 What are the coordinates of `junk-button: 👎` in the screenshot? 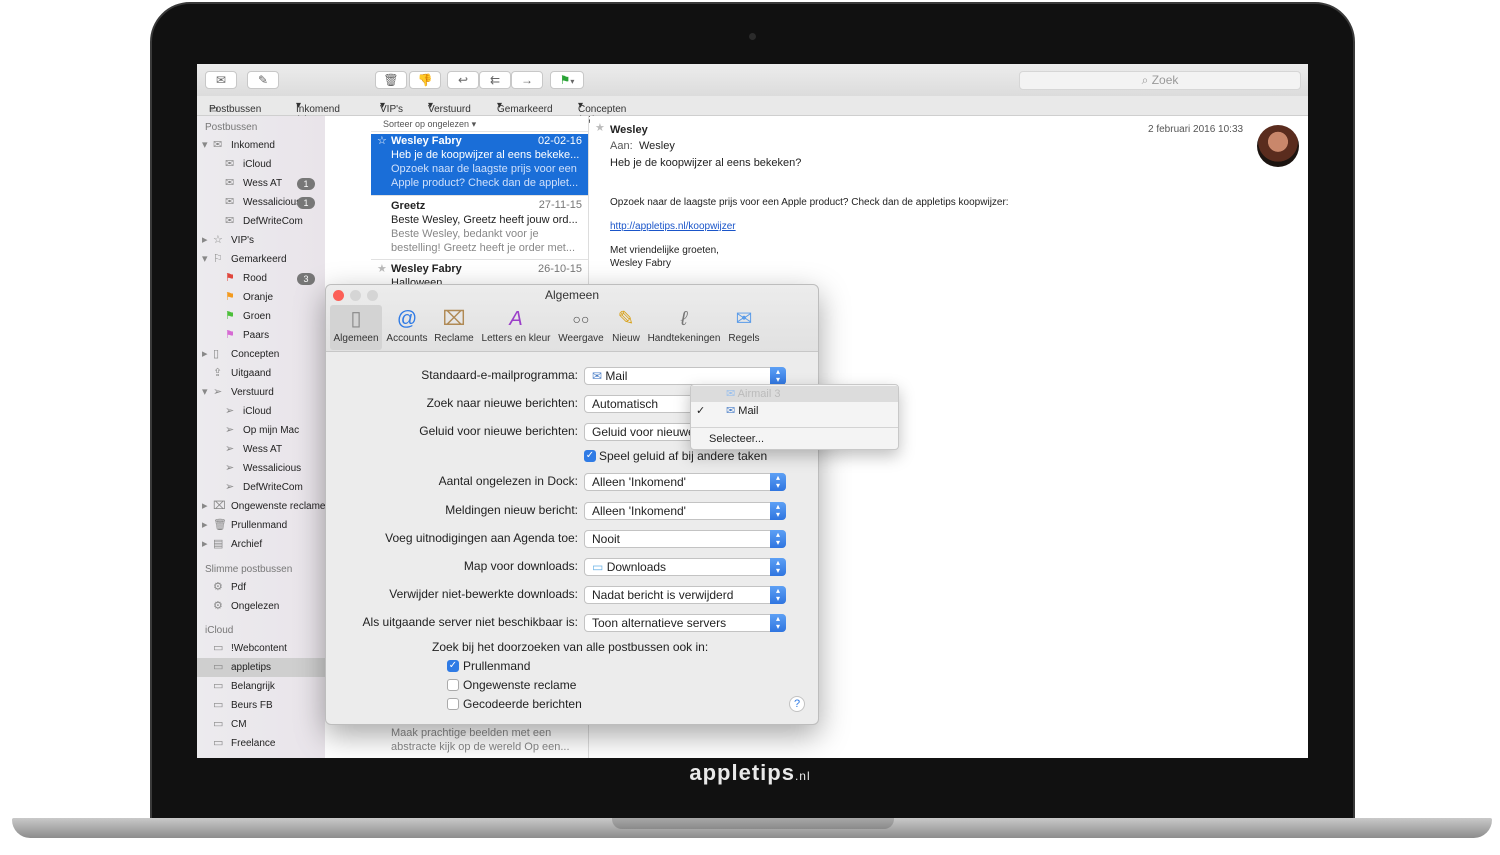 It's located at (425, 80).